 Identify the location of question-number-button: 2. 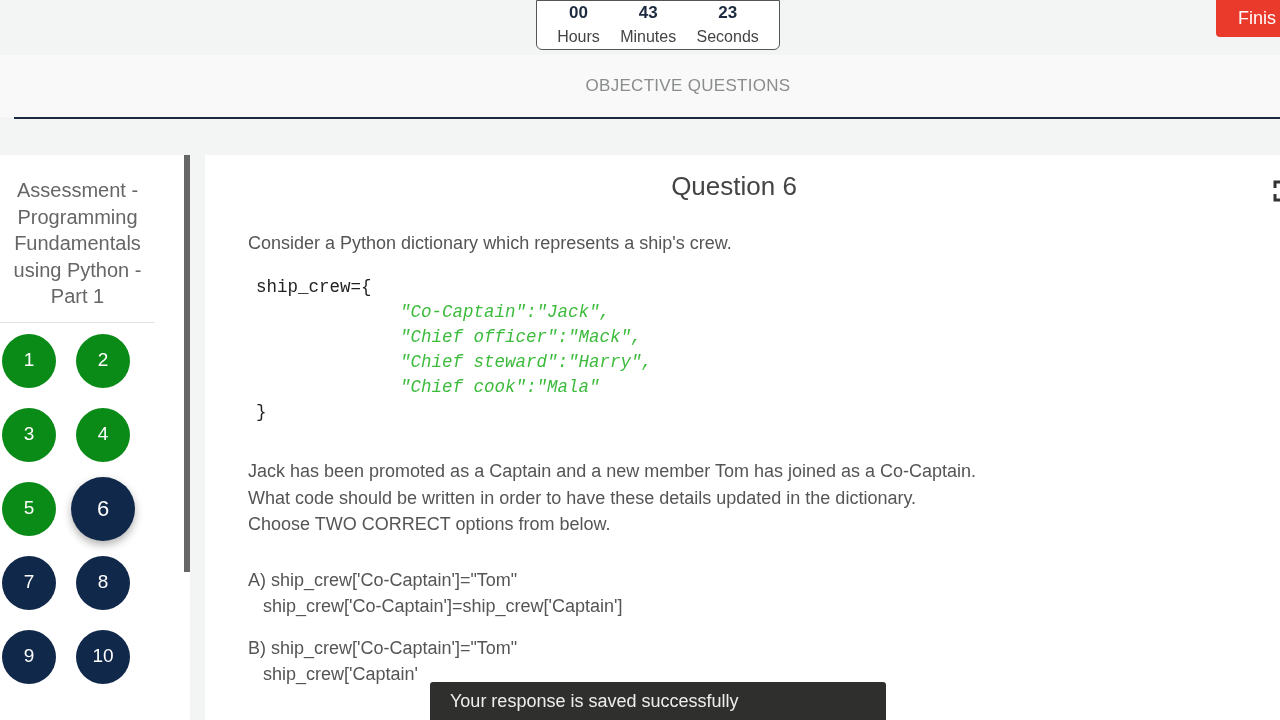
(103, 360).